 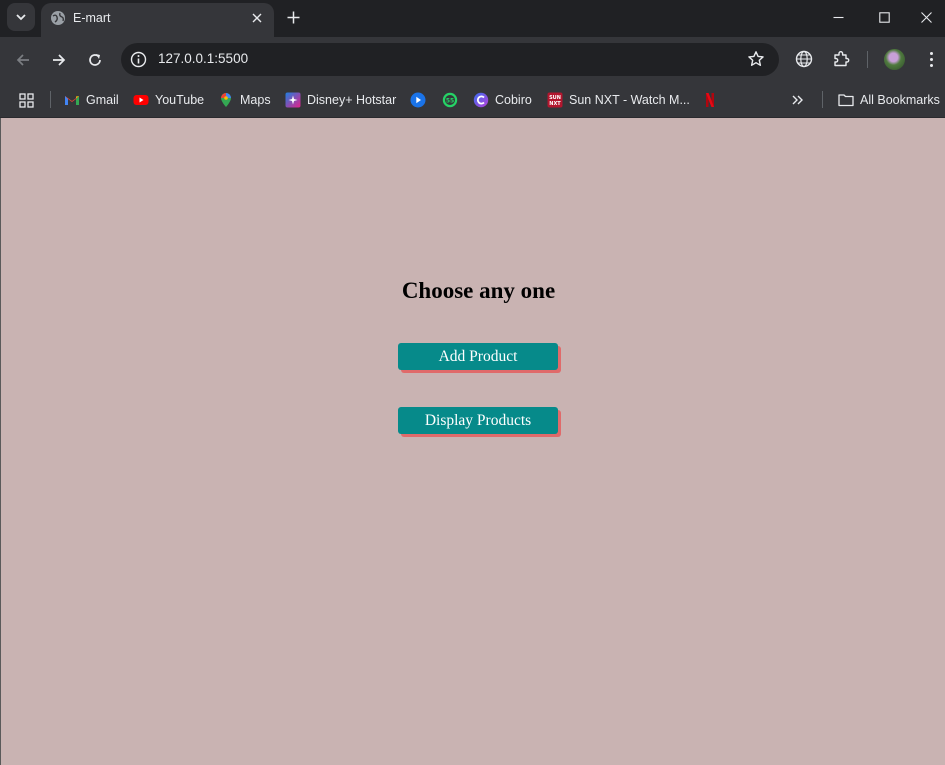 What do you see at coordinates (226, 100) in the screenshot?
I see `maps-icon` at bounding box center [226, 100].